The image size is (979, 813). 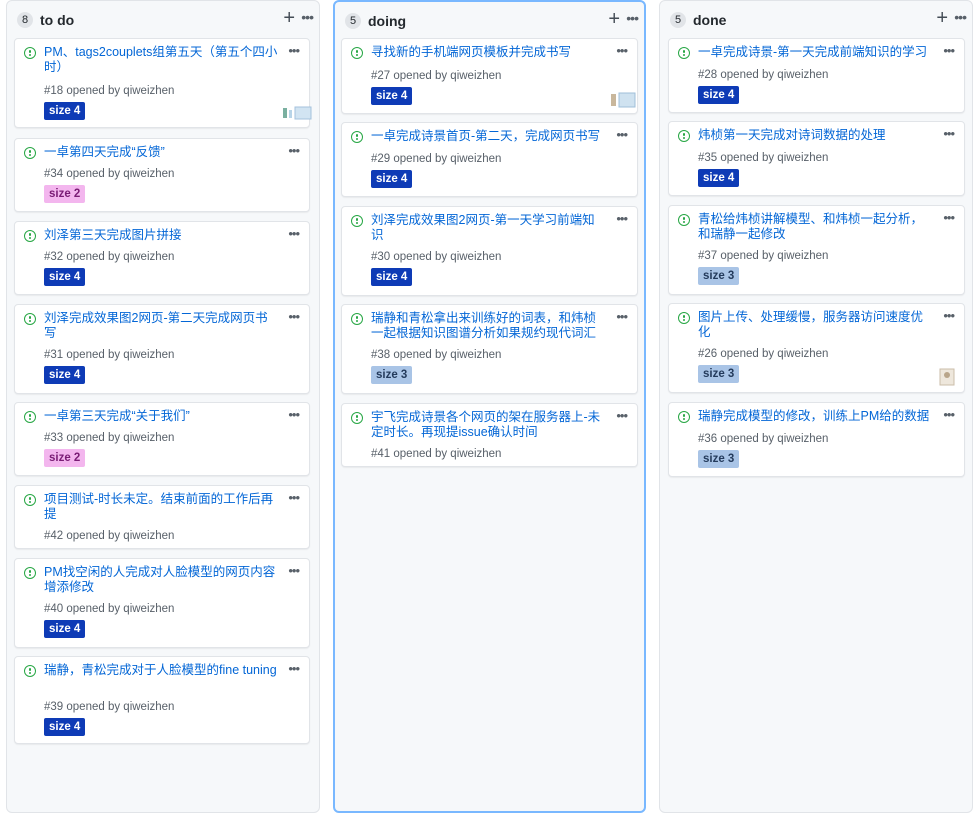 What do you see at coordinates (763, 75) in the screenshot?
I see `issue-meta: #28 opened by qiweizhen` at bounding box center [763, 75].